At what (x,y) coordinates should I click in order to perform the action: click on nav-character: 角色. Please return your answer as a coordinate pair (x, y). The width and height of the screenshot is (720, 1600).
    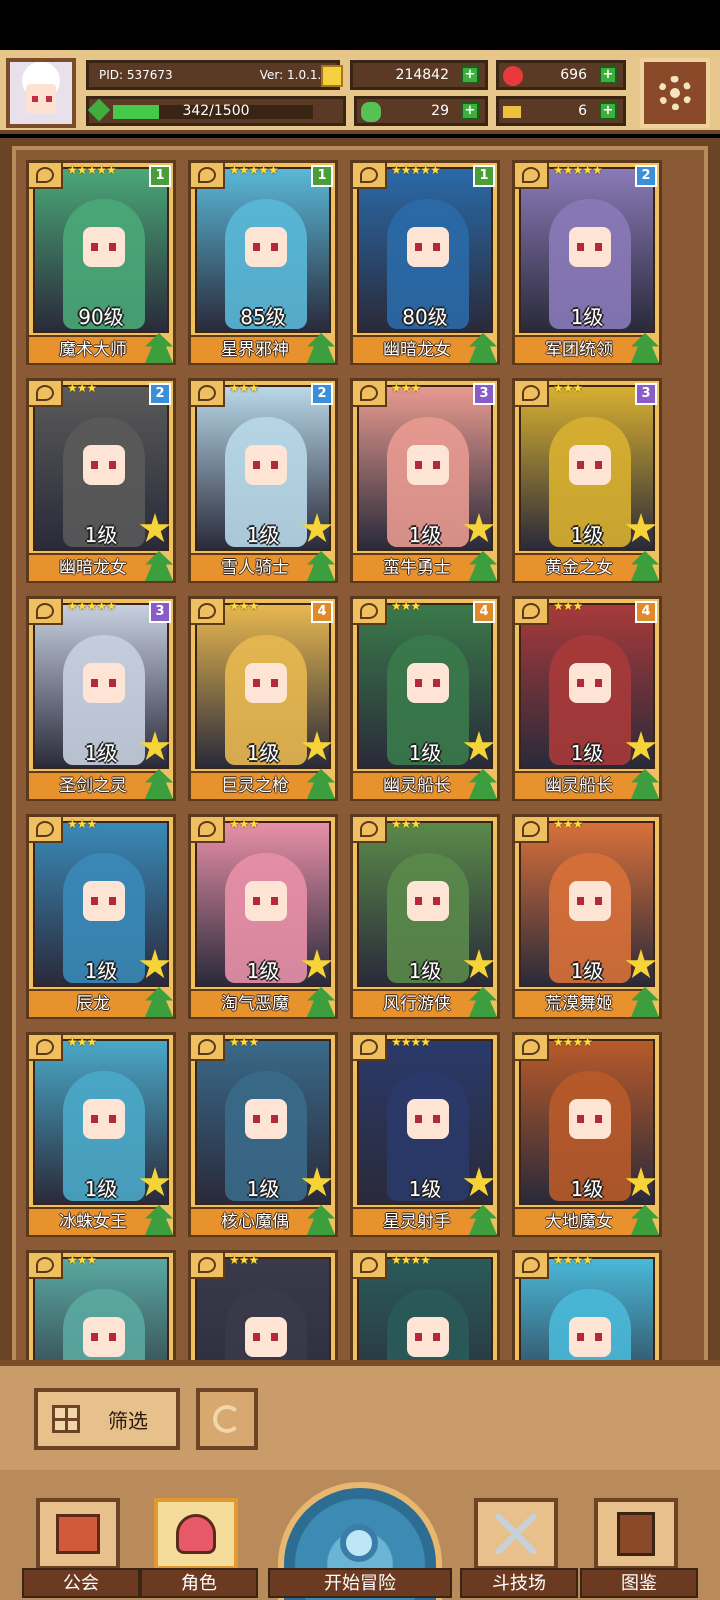
    Looking at the image, I should click on (199, 1548).